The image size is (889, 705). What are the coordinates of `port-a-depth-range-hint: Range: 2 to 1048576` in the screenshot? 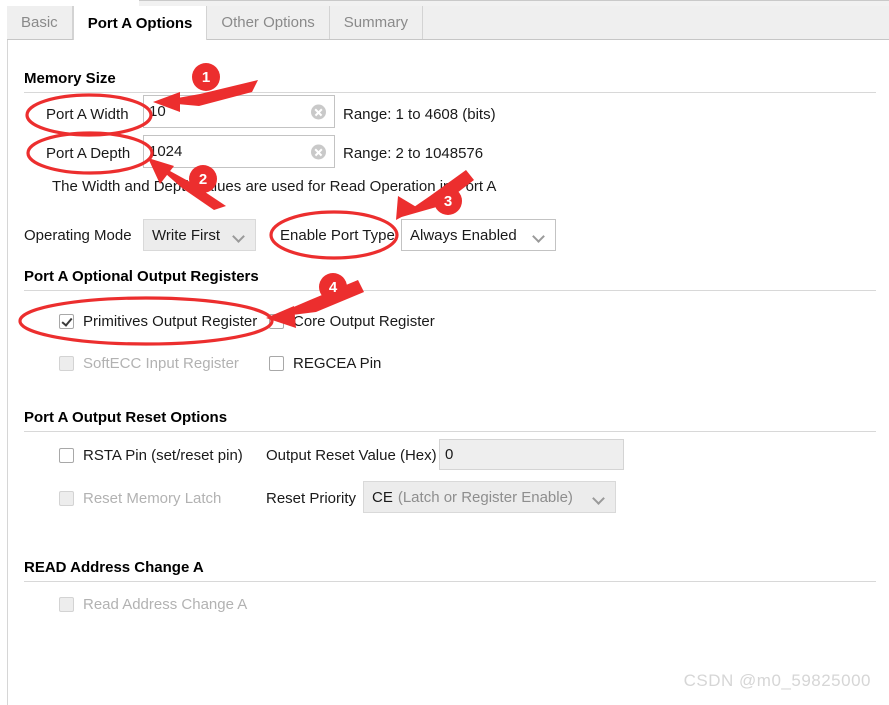 It's located at (413, 153).